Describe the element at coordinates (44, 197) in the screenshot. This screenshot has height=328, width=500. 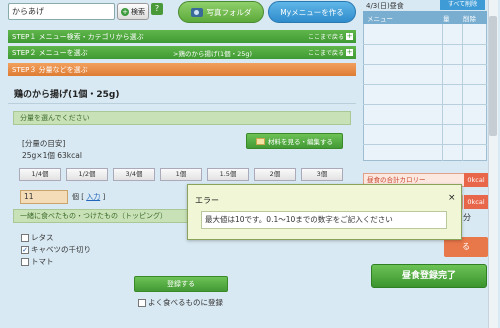
I see `amount-input: 11` at that location.